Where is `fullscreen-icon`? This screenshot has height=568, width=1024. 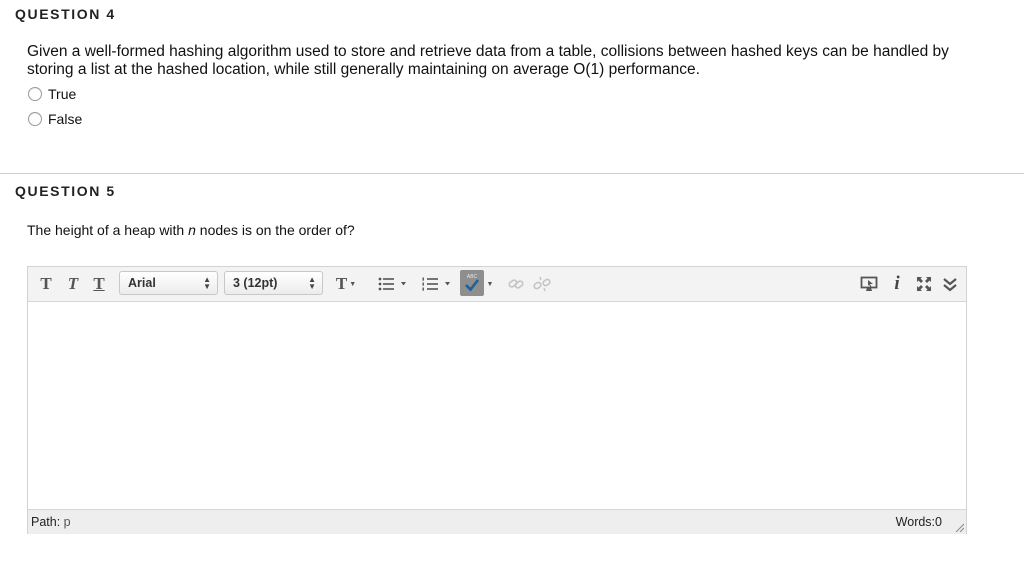
fullscreen-icon is located at coordinates (924, 284).